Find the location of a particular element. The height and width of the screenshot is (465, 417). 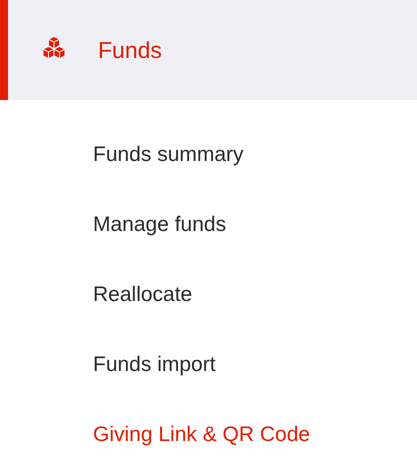

menu-item: Reallocate is located at coordinates (142, 295).